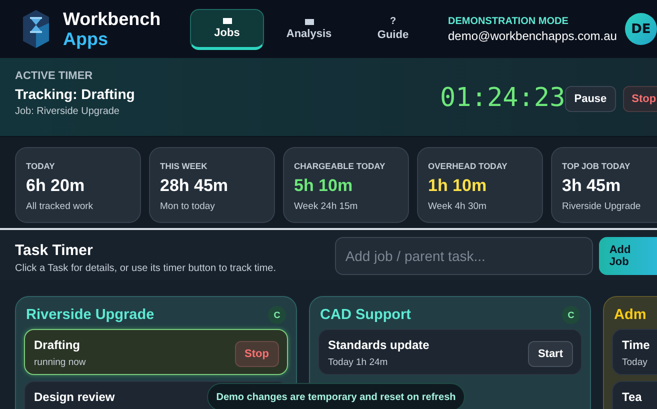  What do you see at coordinates (56, 186) in the screenshot?
I see `stat-value: 6h 20m` at bounding box center [56, 186].